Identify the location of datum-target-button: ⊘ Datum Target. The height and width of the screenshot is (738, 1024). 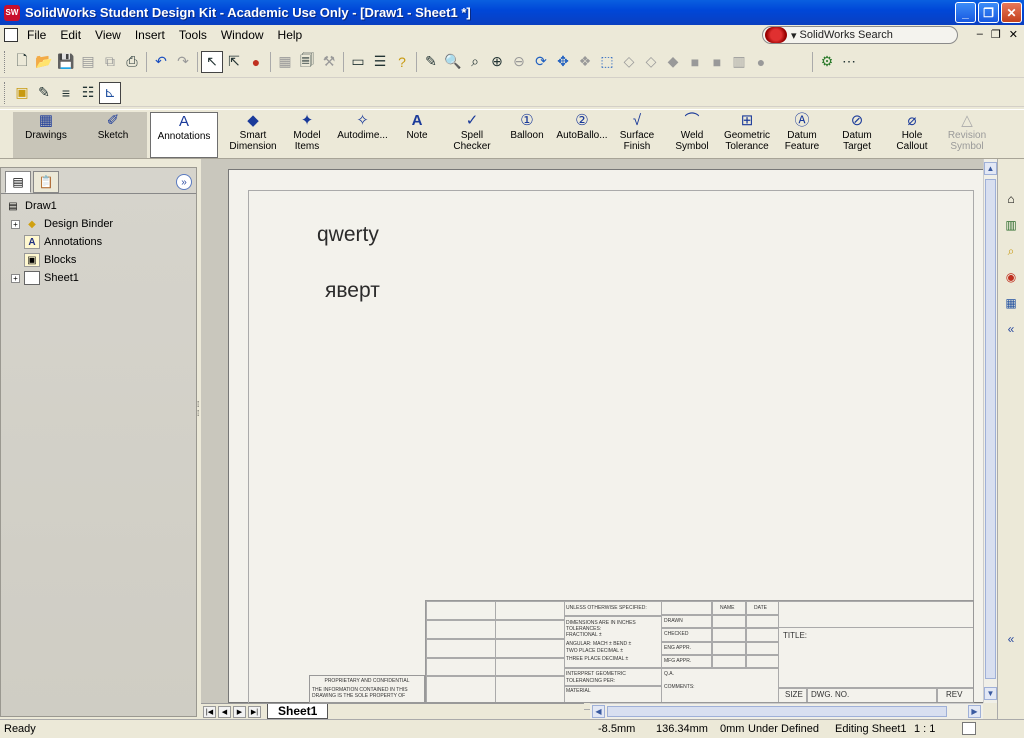
(857, 135).